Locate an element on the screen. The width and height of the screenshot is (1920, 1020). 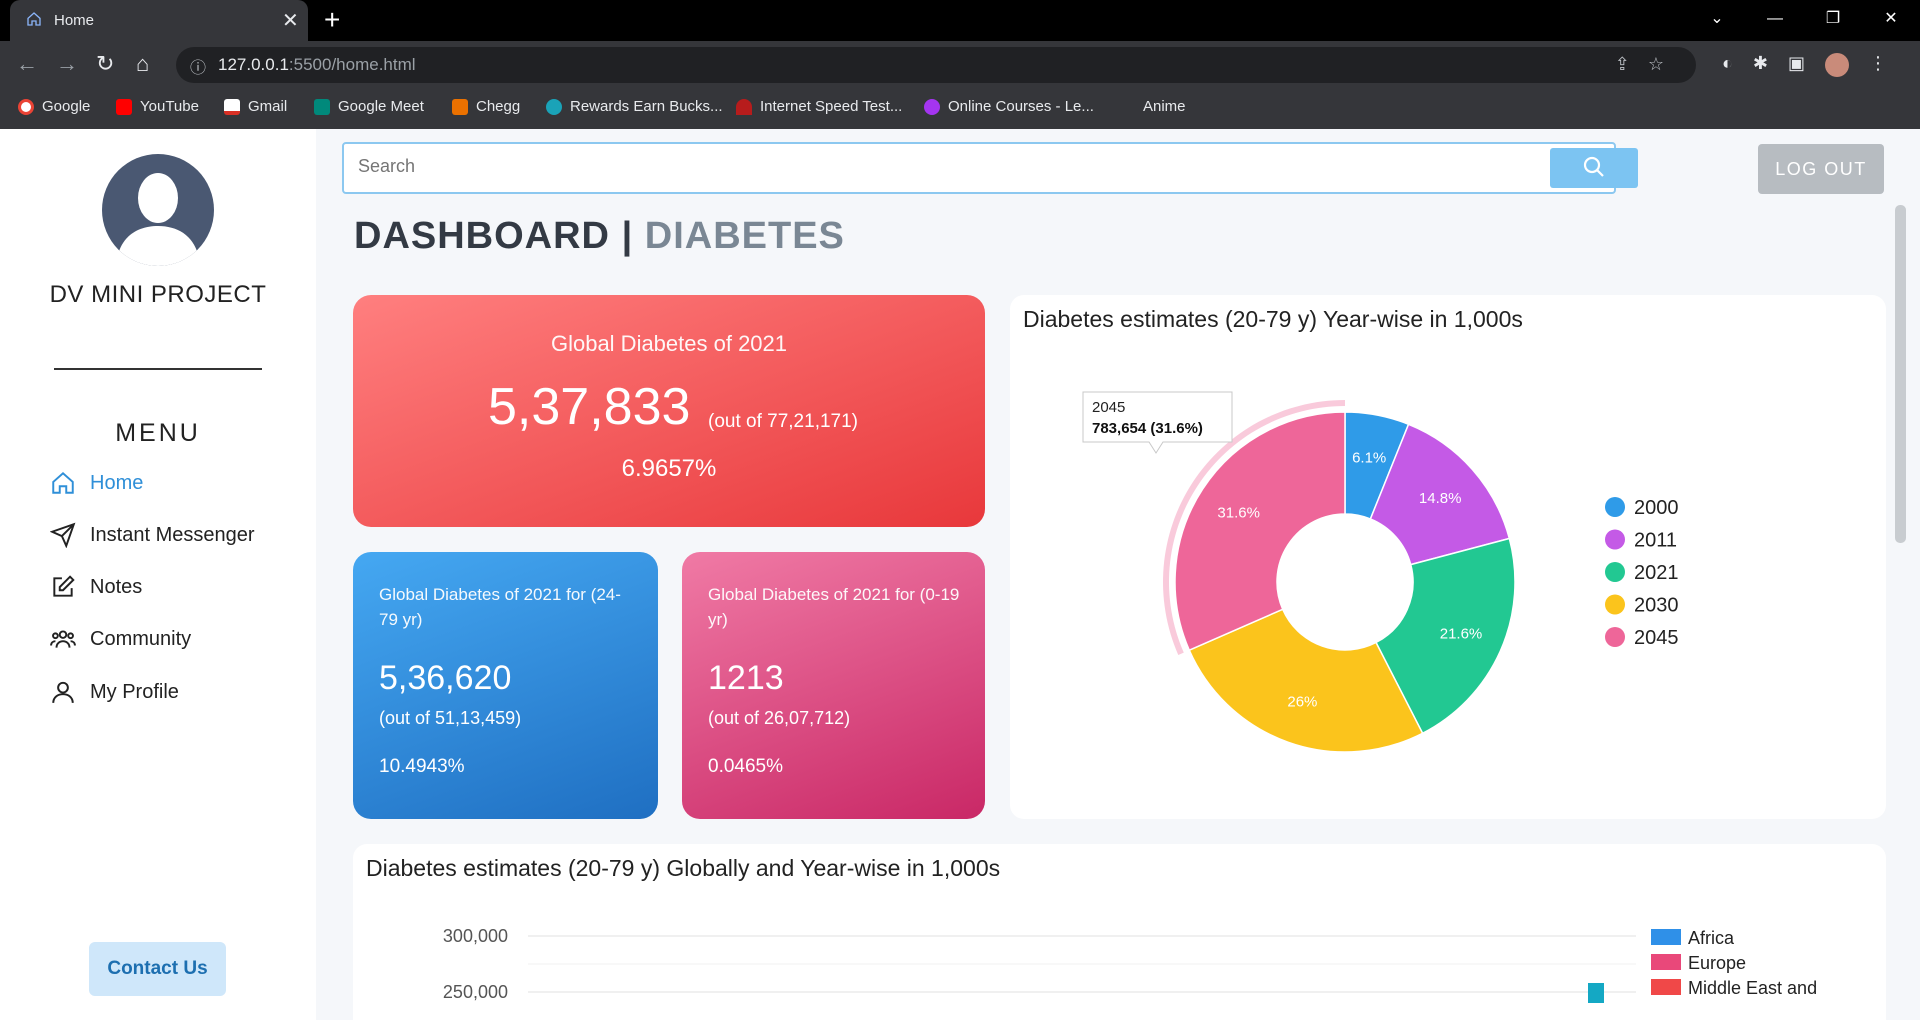
pie-data-label: 21.6% is located at coordinates (1461, 634).